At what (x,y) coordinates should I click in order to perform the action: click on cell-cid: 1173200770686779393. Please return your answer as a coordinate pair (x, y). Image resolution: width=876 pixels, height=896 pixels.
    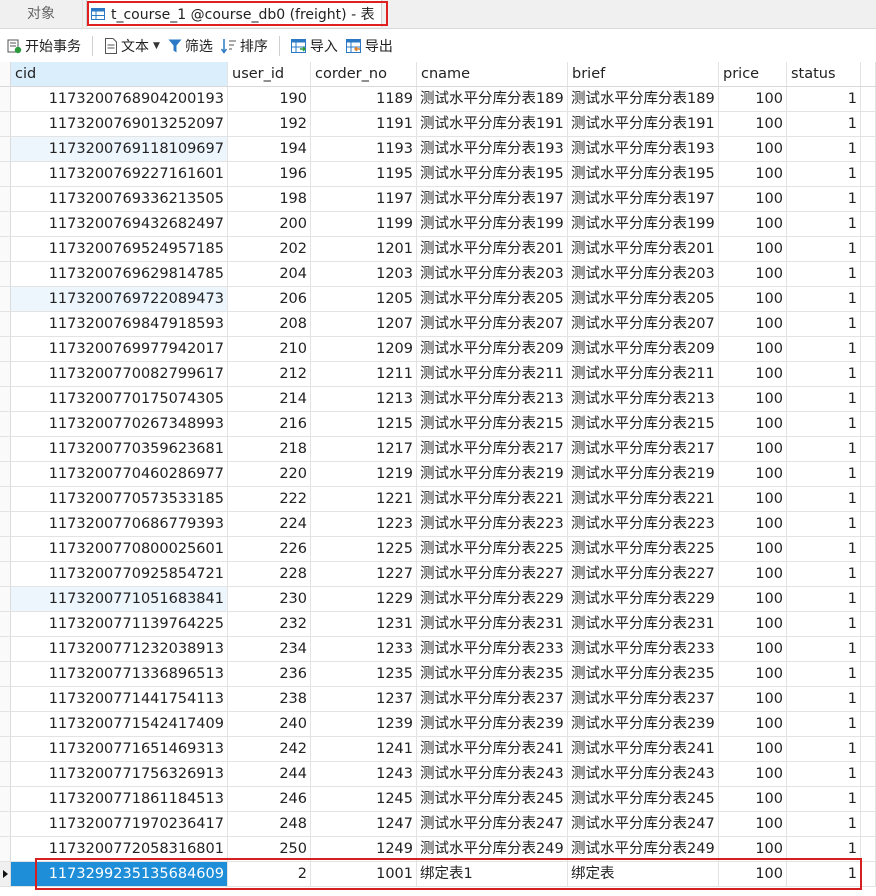
    Looking at the image, I should click on (119, 524).